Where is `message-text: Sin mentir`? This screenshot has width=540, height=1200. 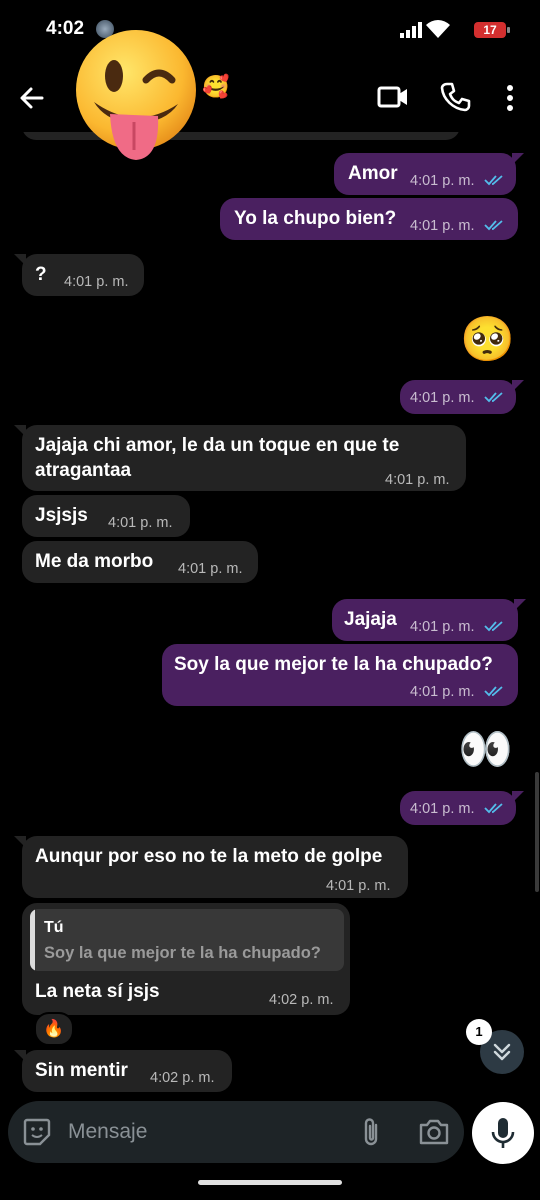 message-text: Sin mentir is located at coordinates (81, 1070).